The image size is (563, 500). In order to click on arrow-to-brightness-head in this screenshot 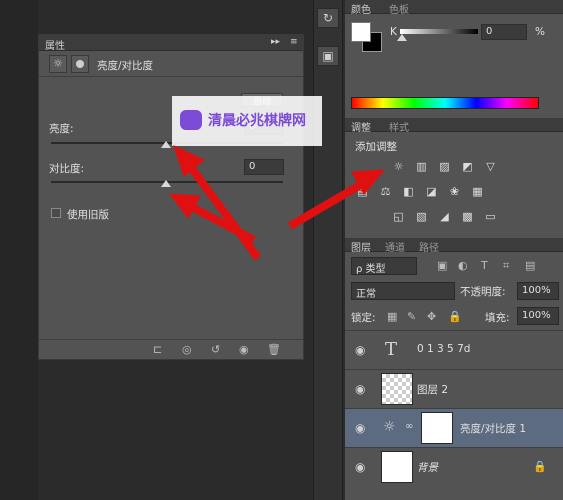, I will do `click(189, 161)`.